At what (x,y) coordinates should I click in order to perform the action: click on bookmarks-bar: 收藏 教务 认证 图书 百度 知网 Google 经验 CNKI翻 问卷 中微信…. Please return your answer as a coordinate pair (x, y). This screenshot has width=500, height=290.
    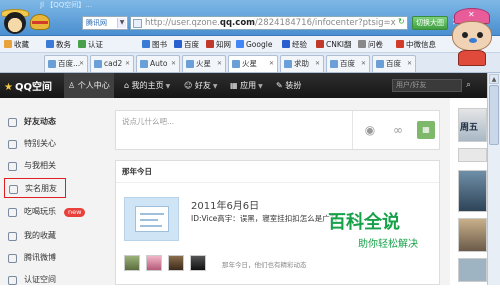
    Looking at the image, I should click on (250, 44).